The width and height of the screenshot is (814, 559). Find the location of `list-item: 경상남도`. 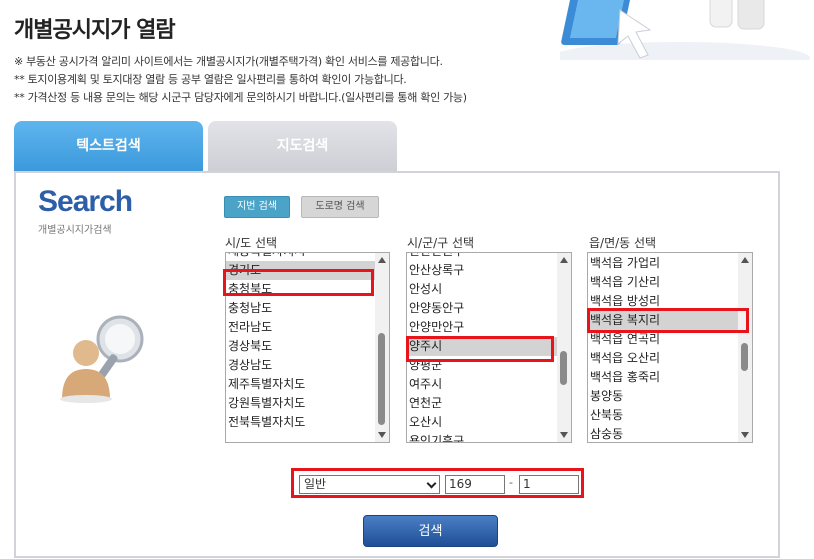

list-item: 경상남도 is located at coordinates (307, 365).